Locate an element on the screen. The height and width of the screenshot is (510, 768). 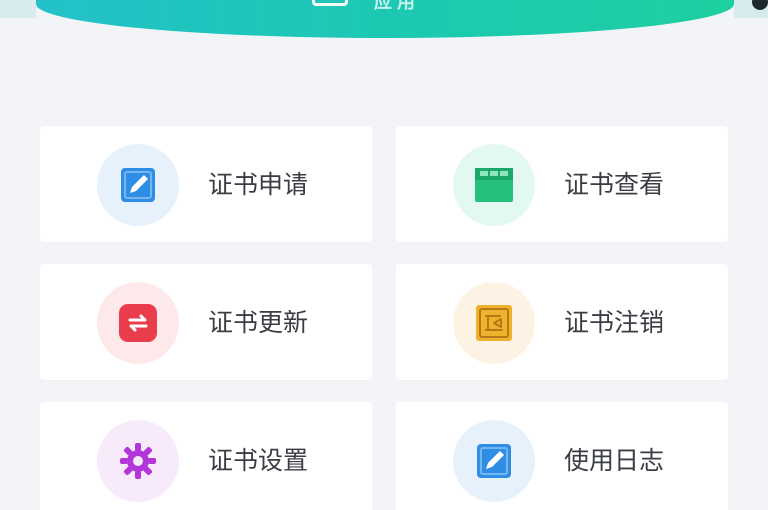
background-strip-right is located at coordinates (751, 9).